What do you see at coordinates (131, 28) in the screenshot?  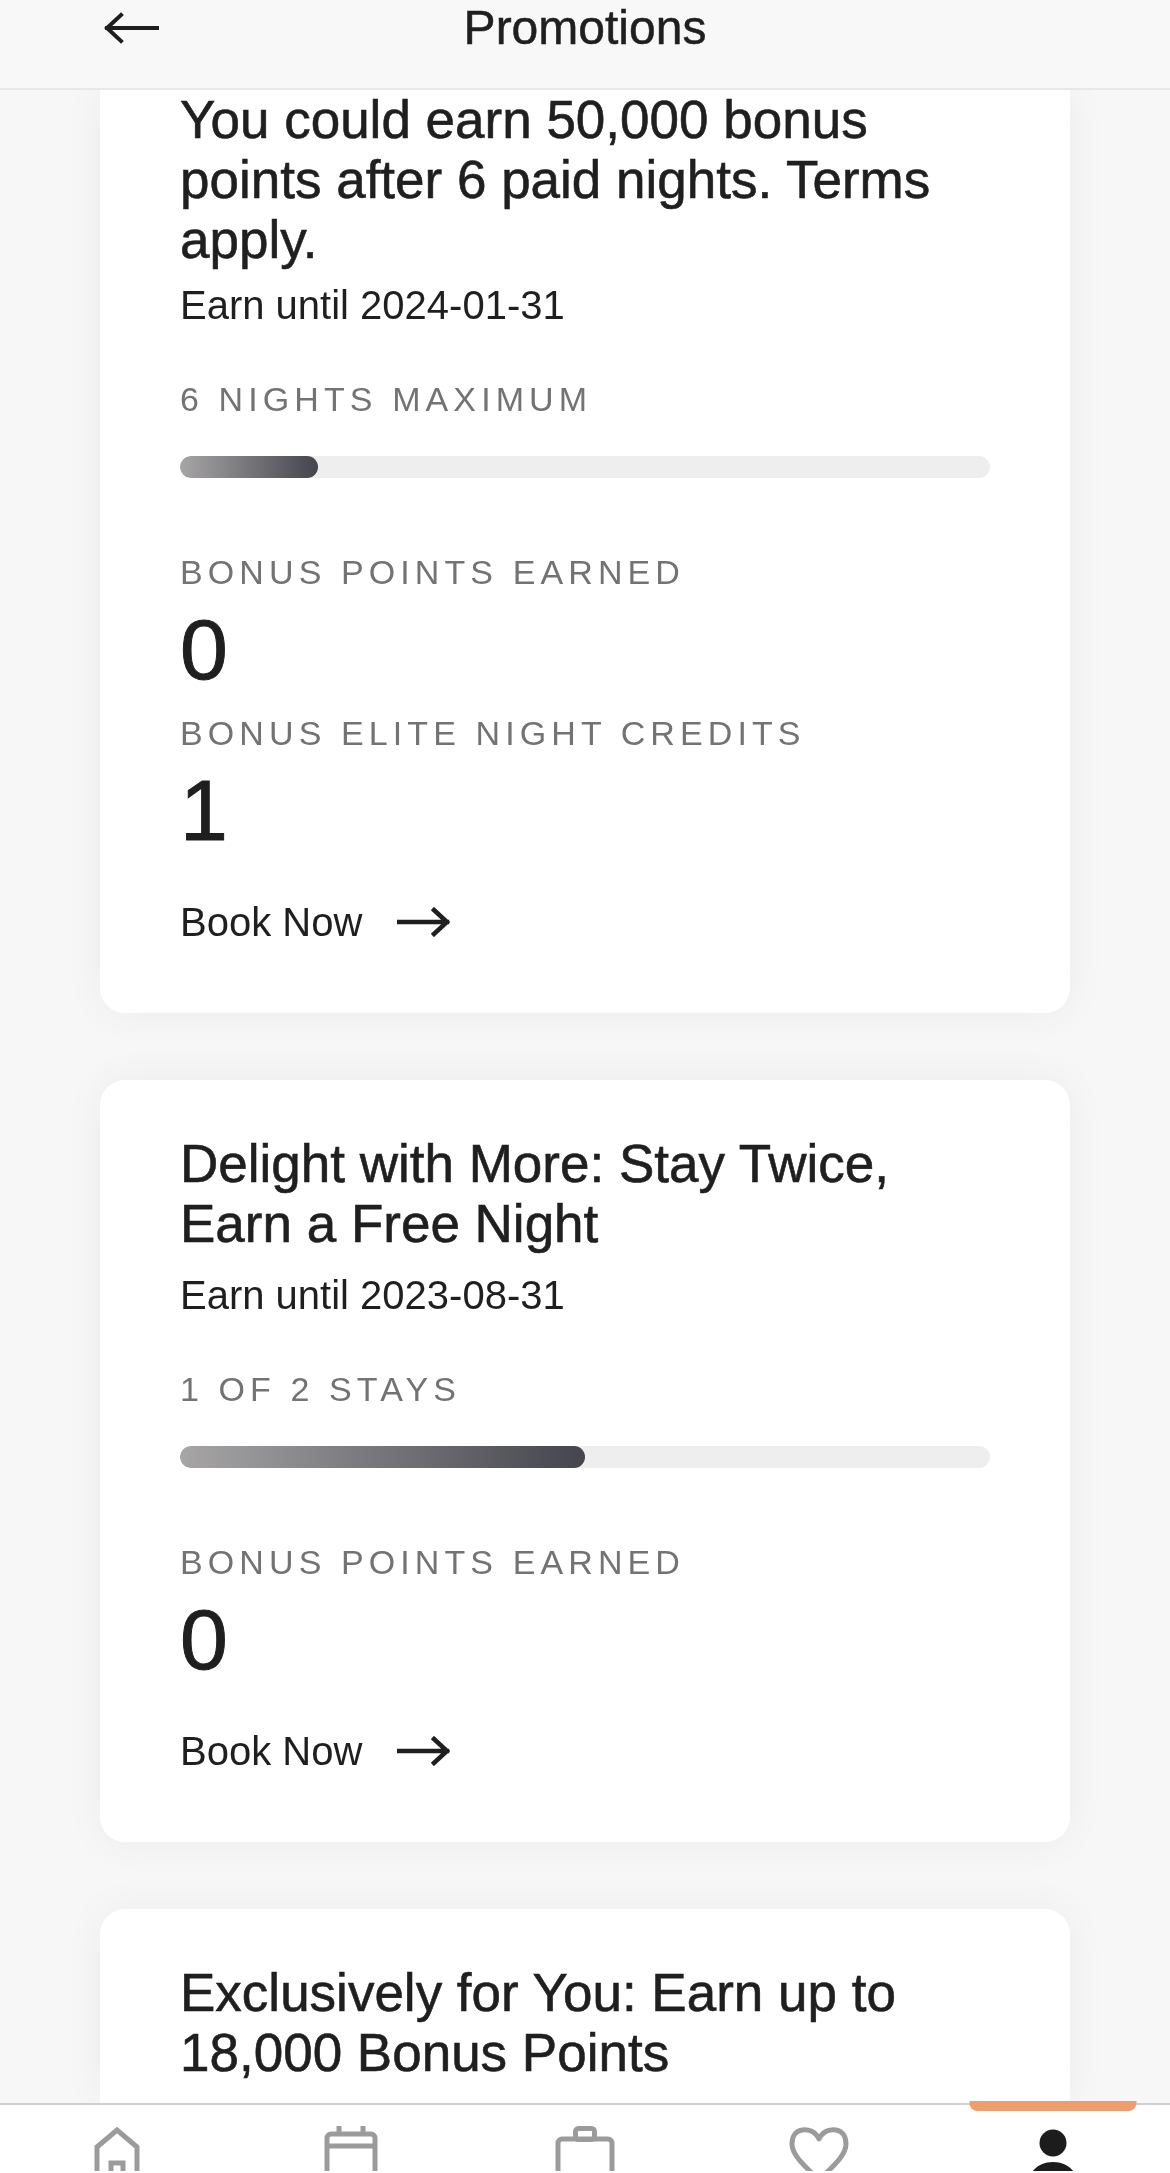 I see `arrow-left-icon` at bounding box center [131, 28].